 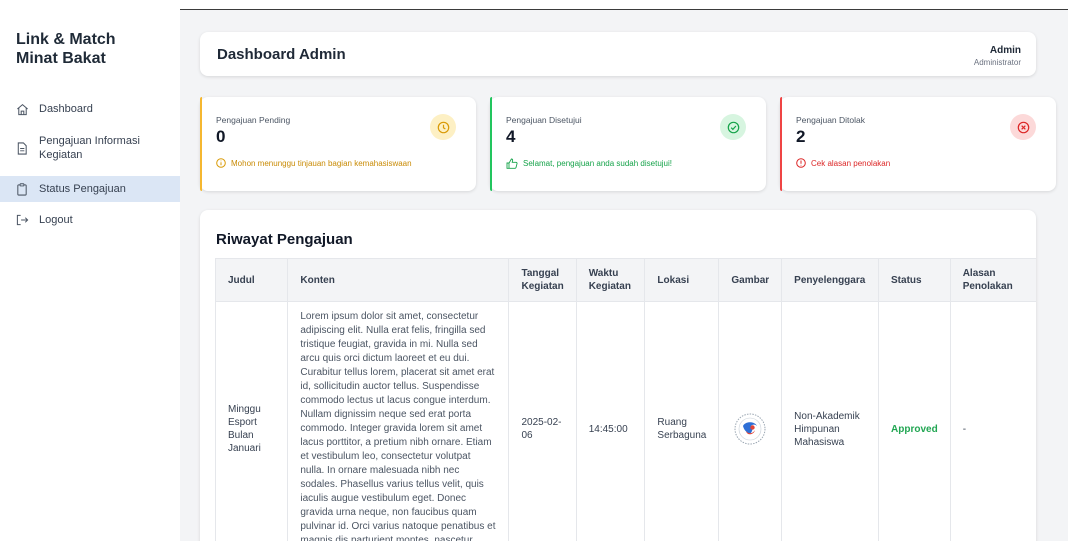 What do you see at coordinates (801, 163) in the screenshot?
I see `alert-icon` at bounding box center [801, 163].